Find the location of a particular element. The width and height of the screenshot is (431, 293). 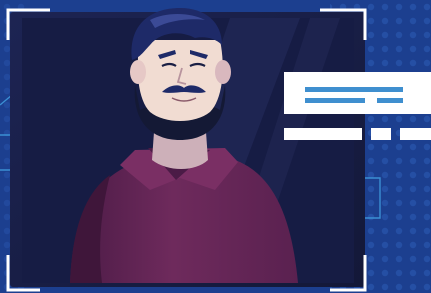

id-card-placeholder-icon is located at coordinates (357, 93).